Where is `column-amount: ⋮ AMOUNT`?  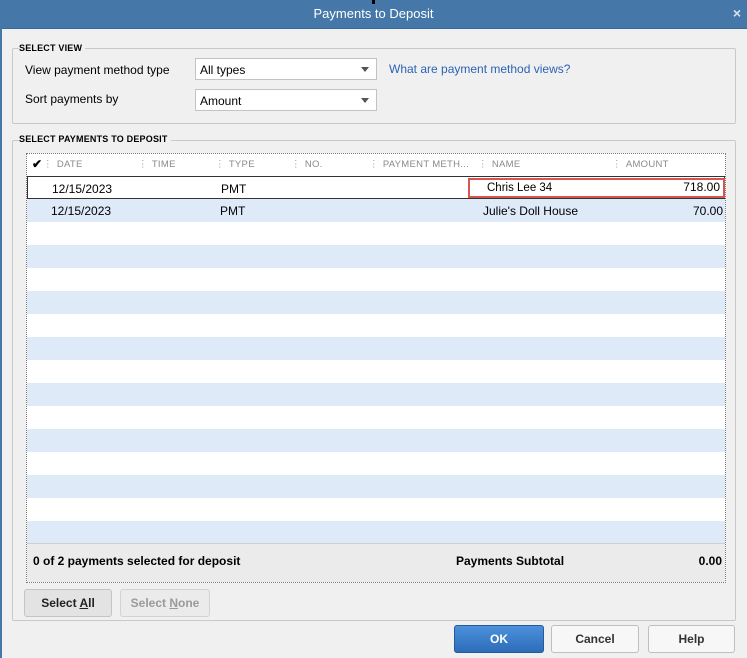 column-amount: ⋮ AMOUNT is located at coordinates (640, 164).